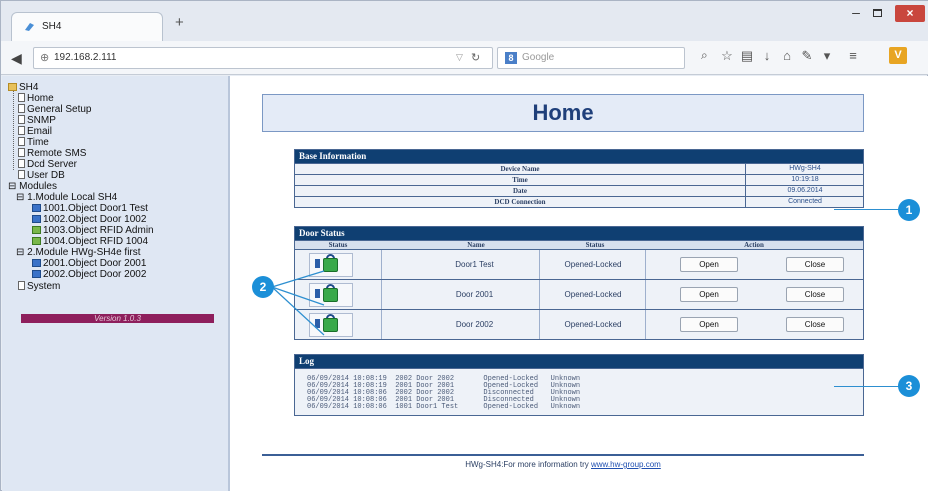 This screenshot has width=928, height=491. What do you see at coordinates (805, 190) in the screenshot?
I see `base-info-value: 09.06.2014` at bounding box center [805, 190].